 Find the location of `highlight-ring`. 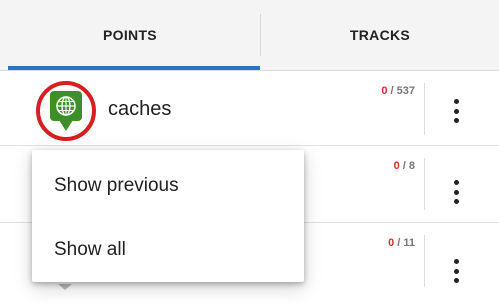

highlight-ring is located at coordinates (66, 111).